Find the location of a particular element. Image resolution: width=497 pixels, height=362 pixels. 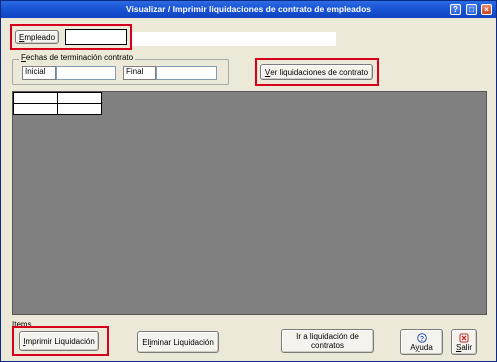

end-date-input is located at coordinates (186, 73).